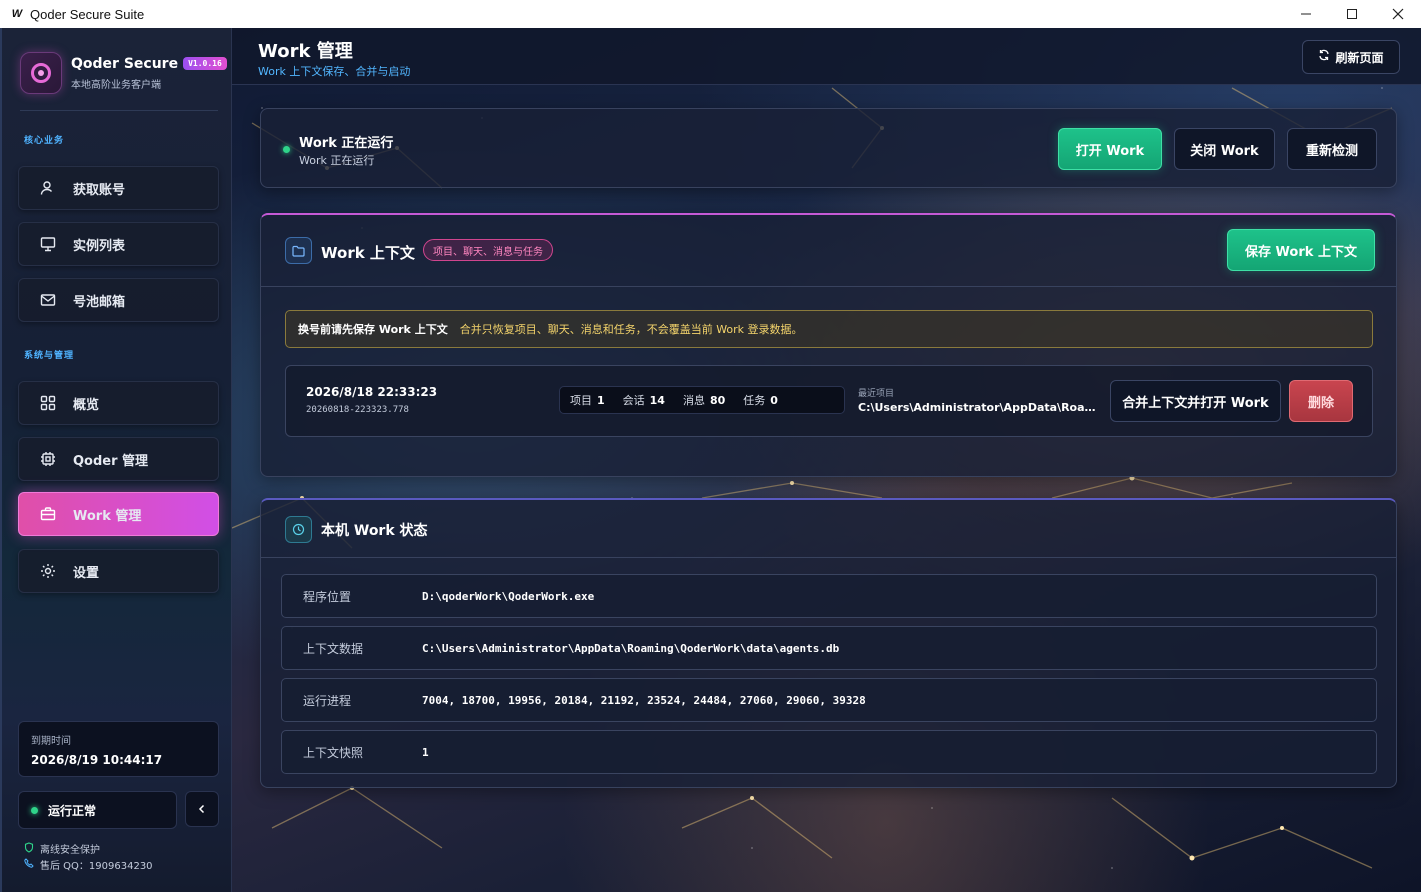  I want to click on context-badge: 项目、聊天、消息与任务, so click(488, 250).